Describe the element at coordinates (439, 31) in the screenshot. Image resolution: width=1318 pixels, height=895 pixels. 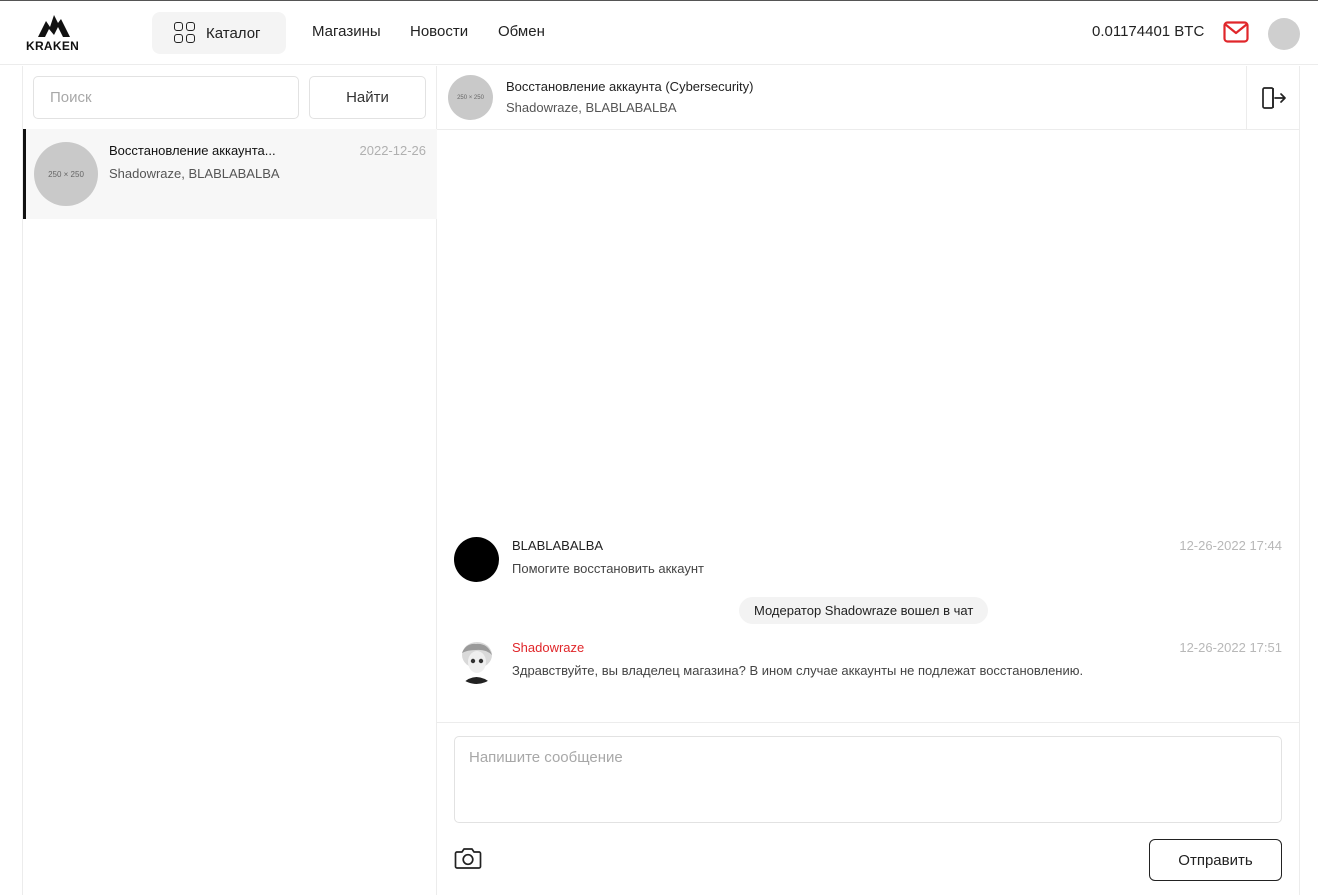
I see `nav-link-news: Новости` at that location.